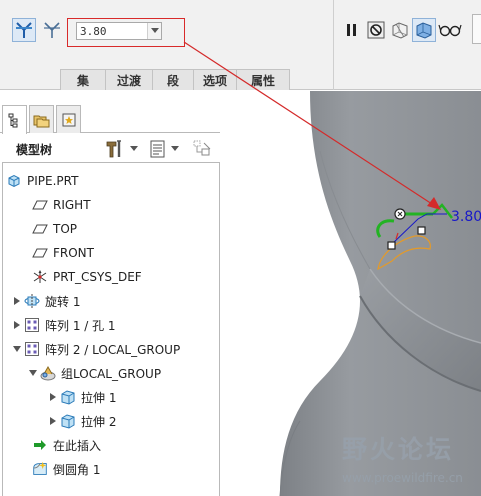 The image size is (481, 496). I want to click on tree-tools-button, so click(121, 149).